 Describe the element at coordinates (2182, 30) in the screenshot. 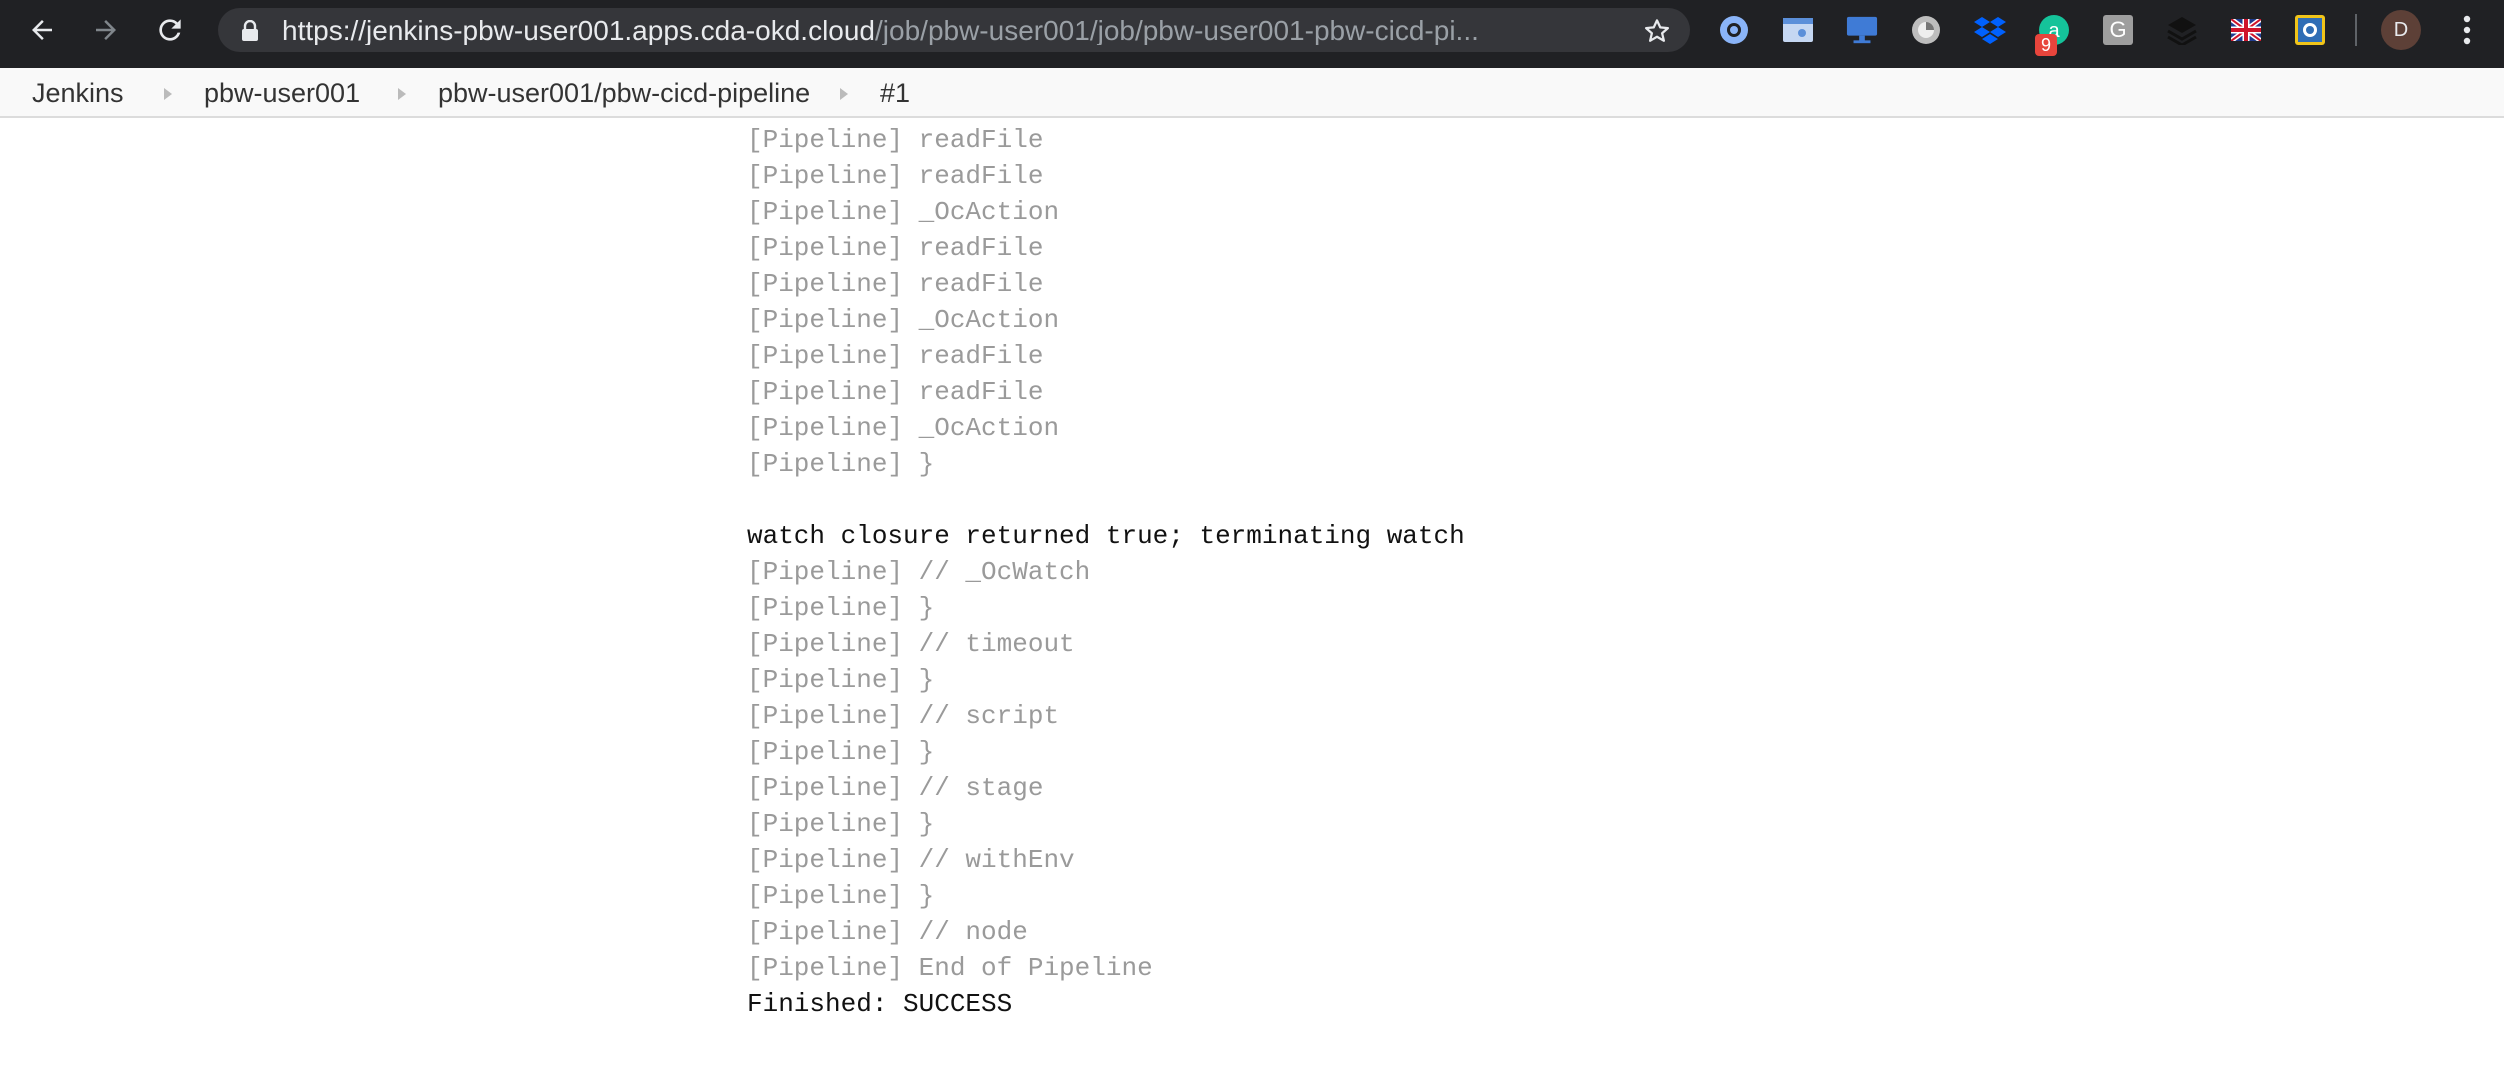

I see `extension-stack-icon` at that location.